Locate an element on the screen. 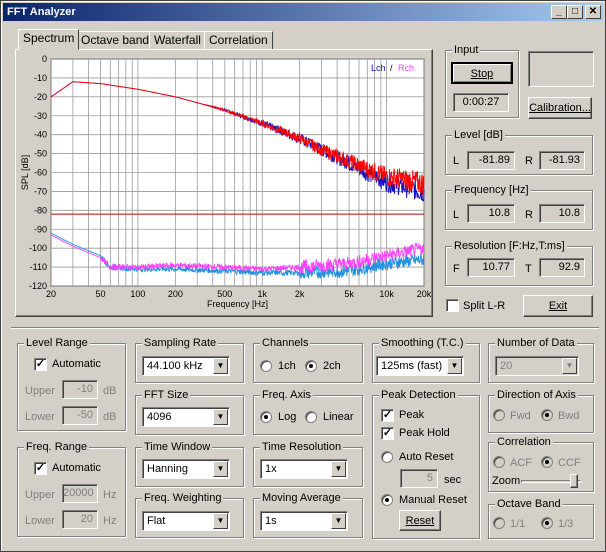  octave-1-1-label: 1/1 is located at coordinates (518, 524).